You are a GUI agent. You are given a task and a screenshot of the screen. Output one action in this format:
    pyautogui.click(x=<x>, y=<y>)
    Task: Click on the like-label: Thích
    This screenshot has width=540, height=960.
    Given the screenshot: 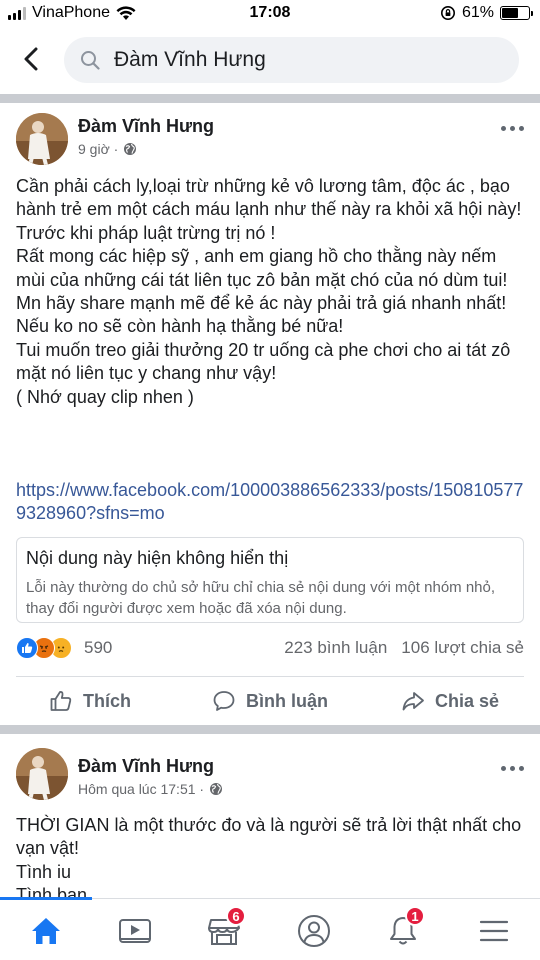 What is the action you would take?
    pyautogui.click(x=107, y=700)
    